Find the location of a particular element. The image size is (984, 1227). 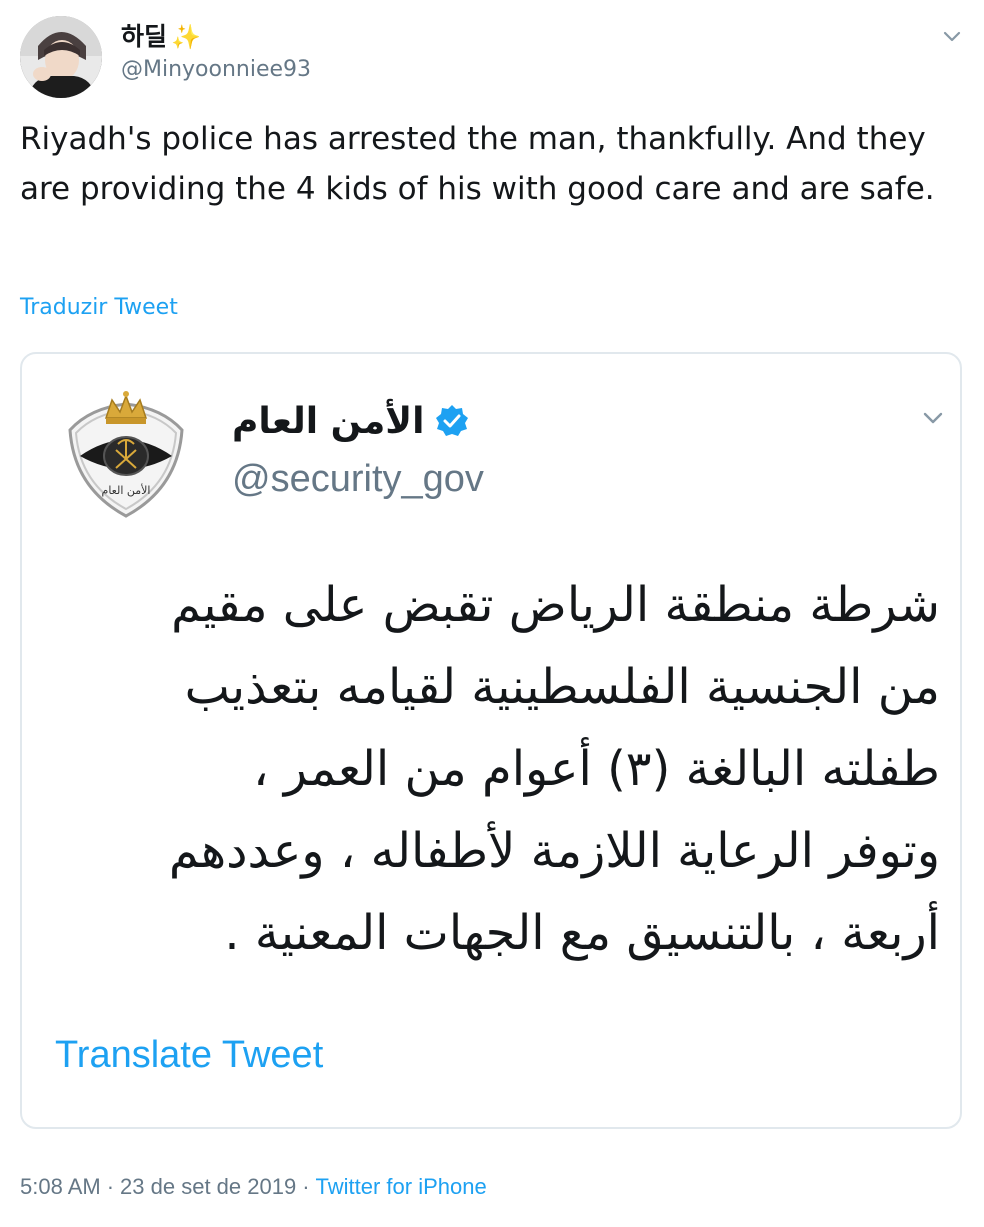

author-handle: @Minyoonniee93 is located at coordinates (216, 70).